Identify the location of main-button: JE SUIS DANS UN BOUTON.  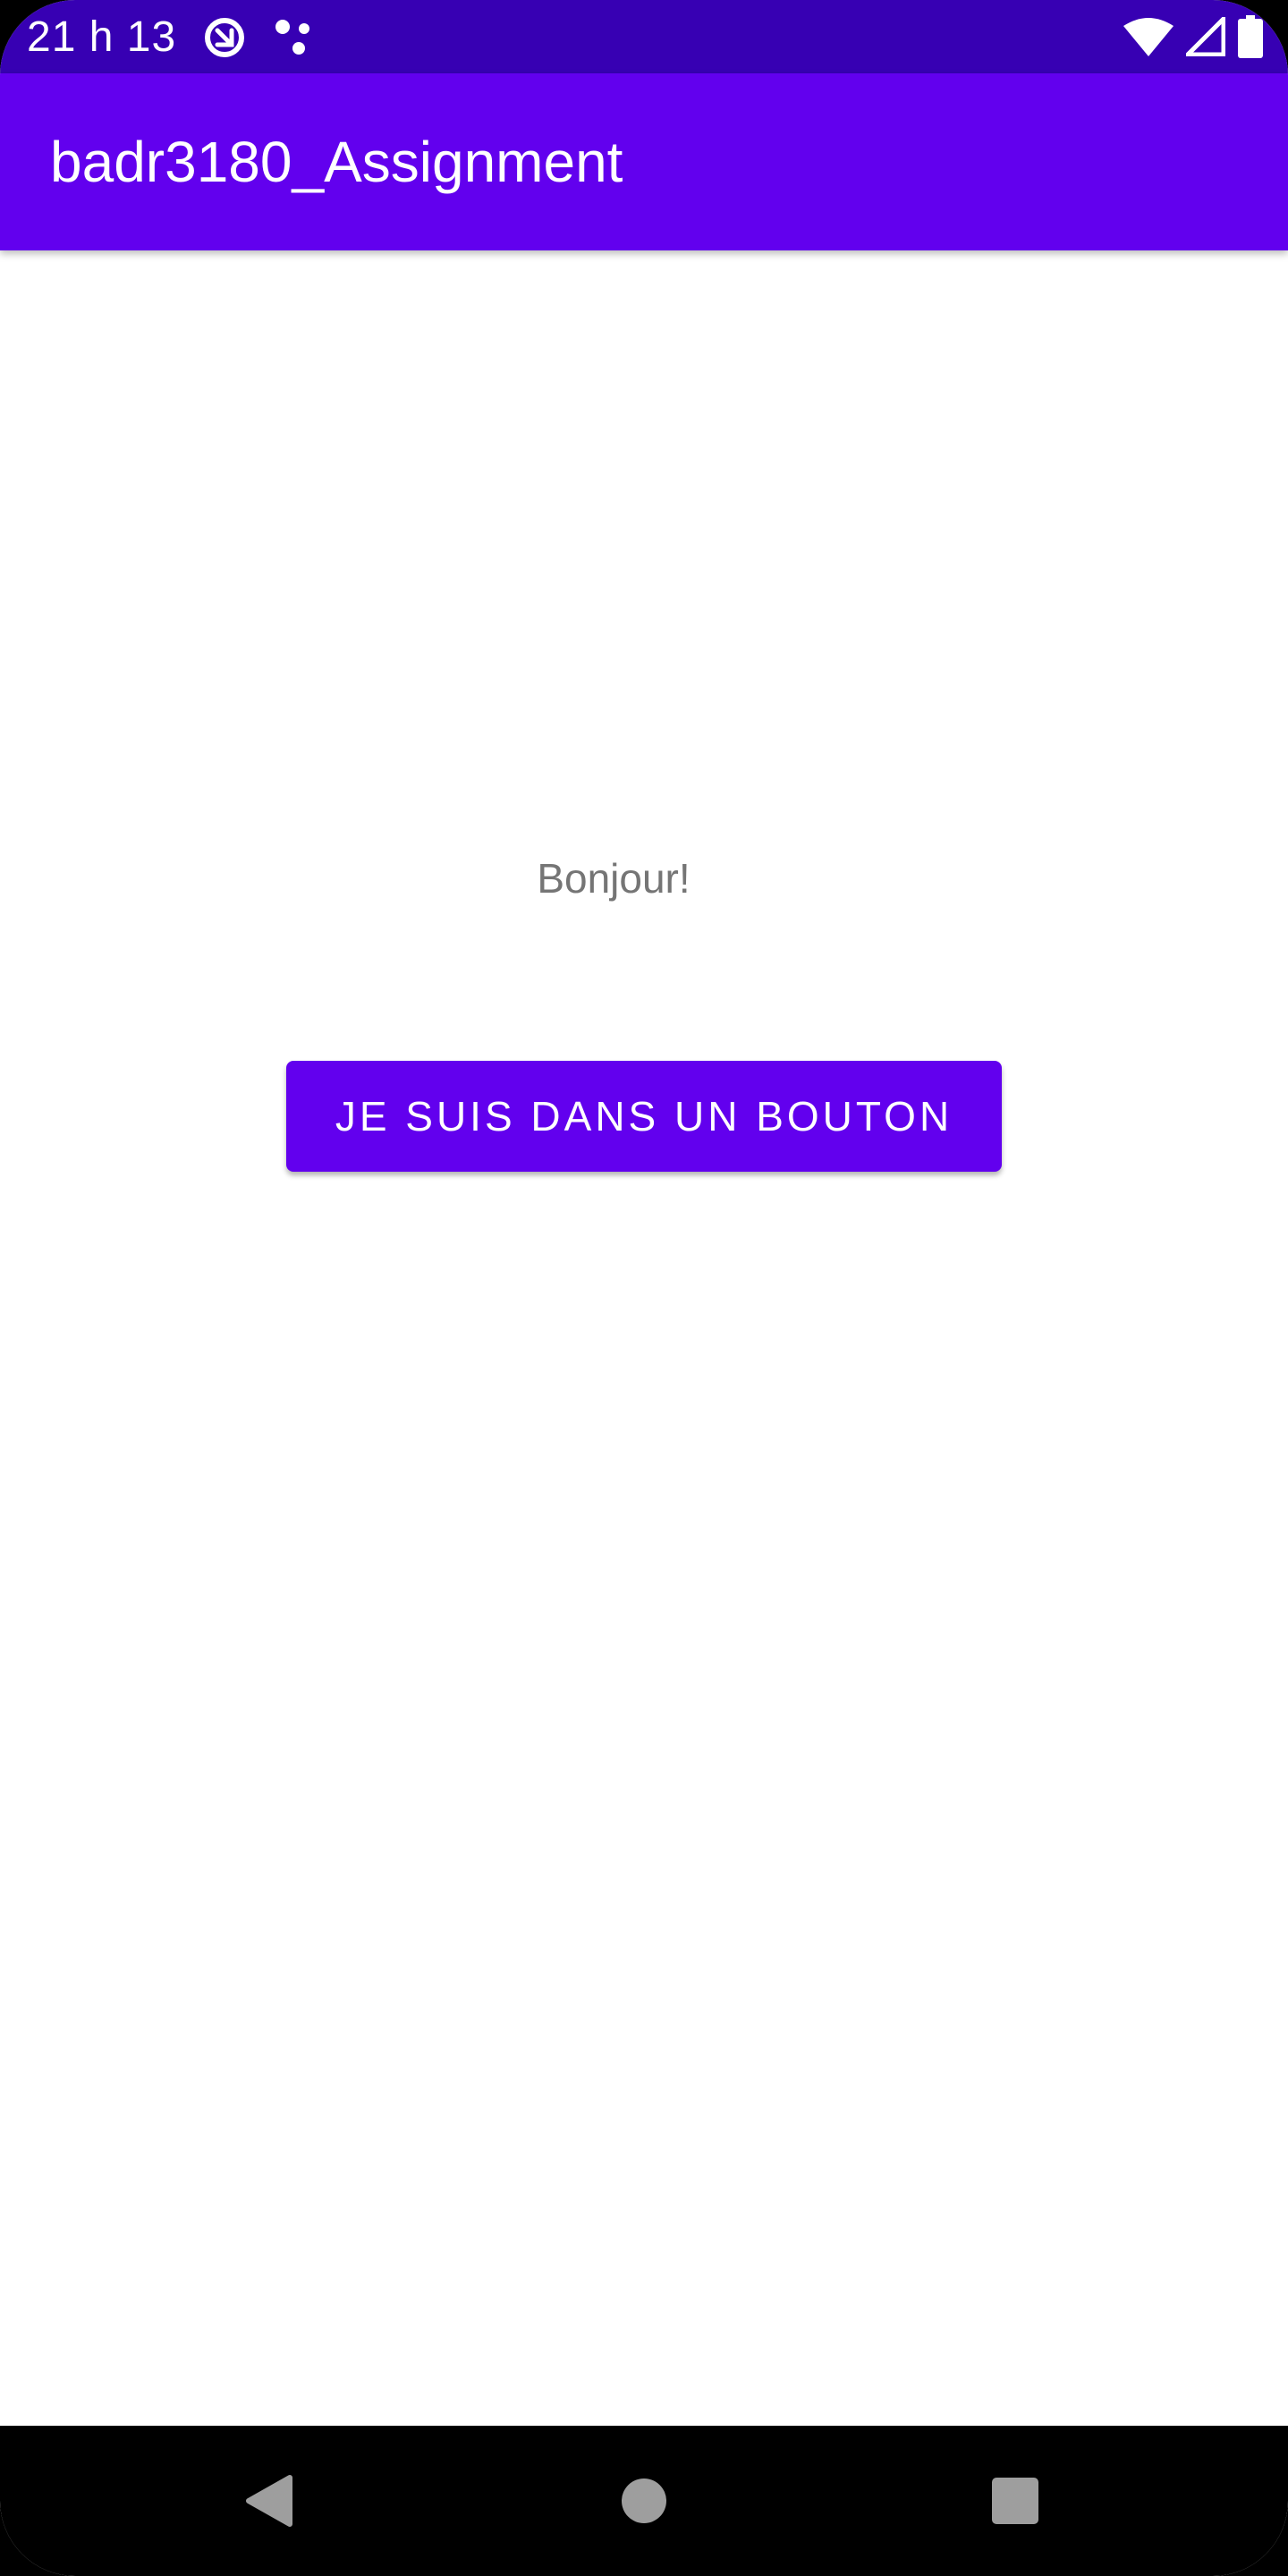
(644, 1116).